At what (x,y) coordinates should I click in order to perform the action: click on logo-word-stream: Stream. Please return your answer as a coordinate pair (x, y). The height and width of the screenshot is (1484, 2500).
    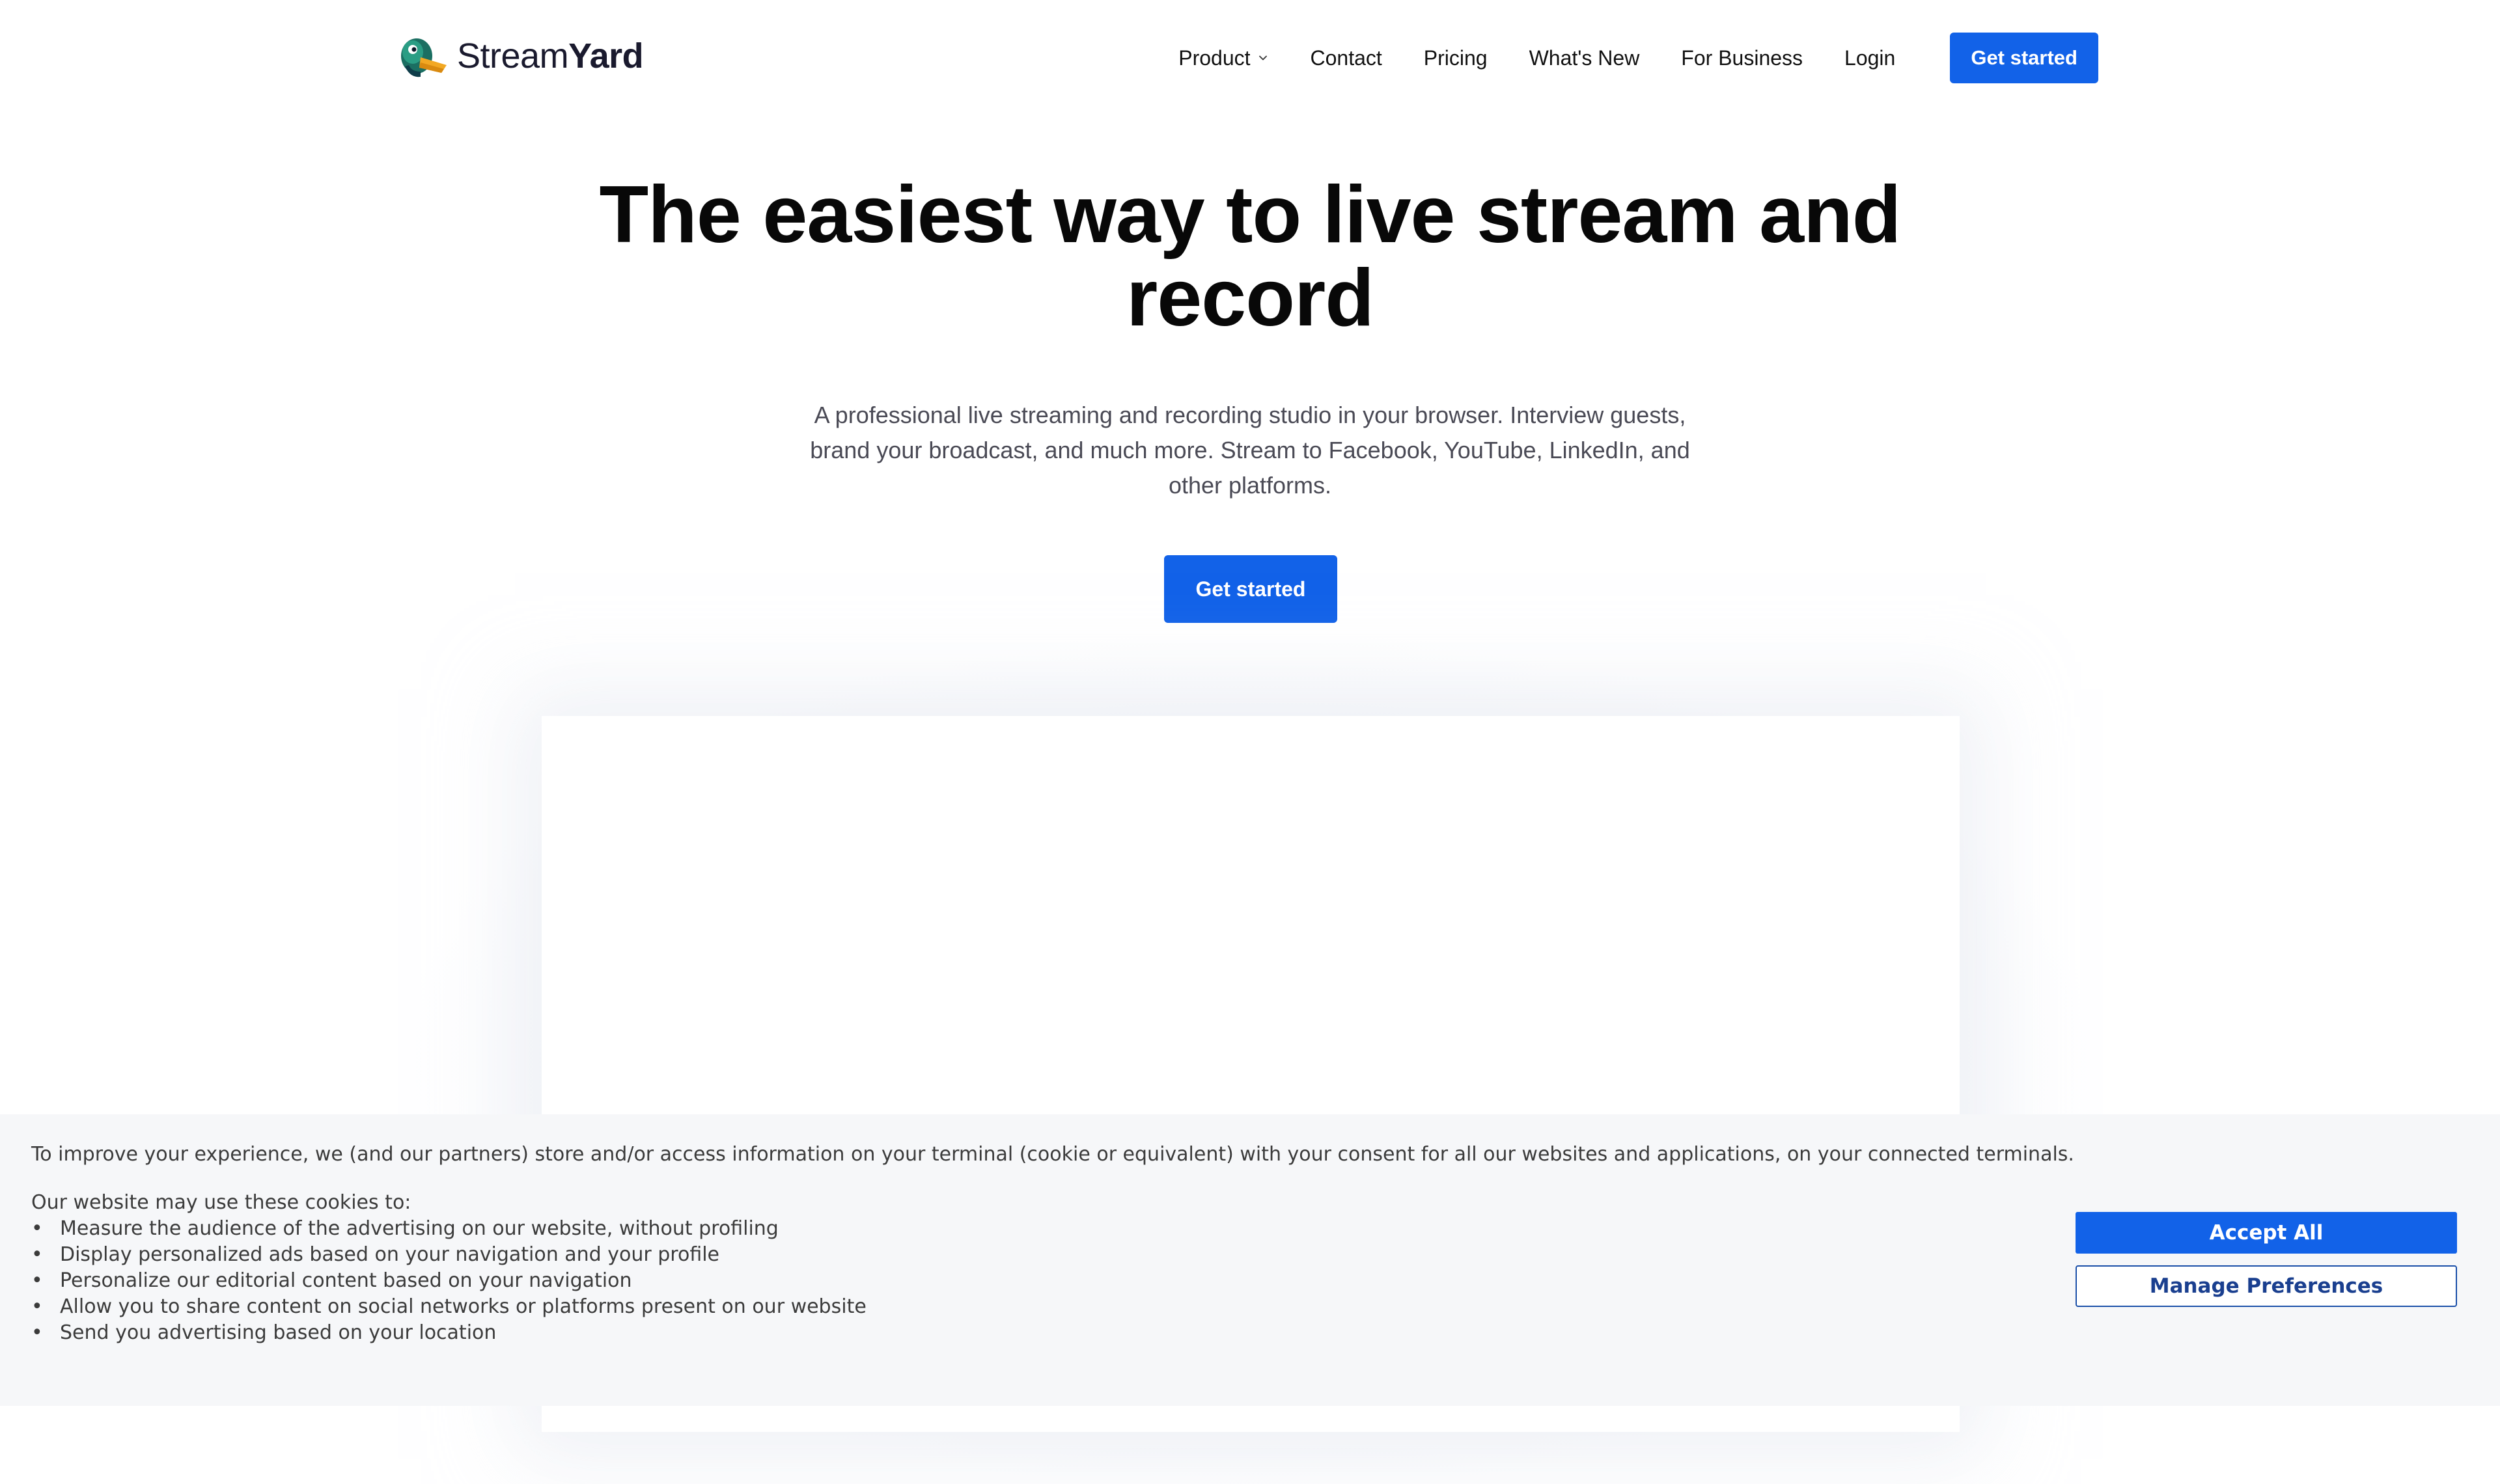
    Looking at the image, I should click on (513, 56).